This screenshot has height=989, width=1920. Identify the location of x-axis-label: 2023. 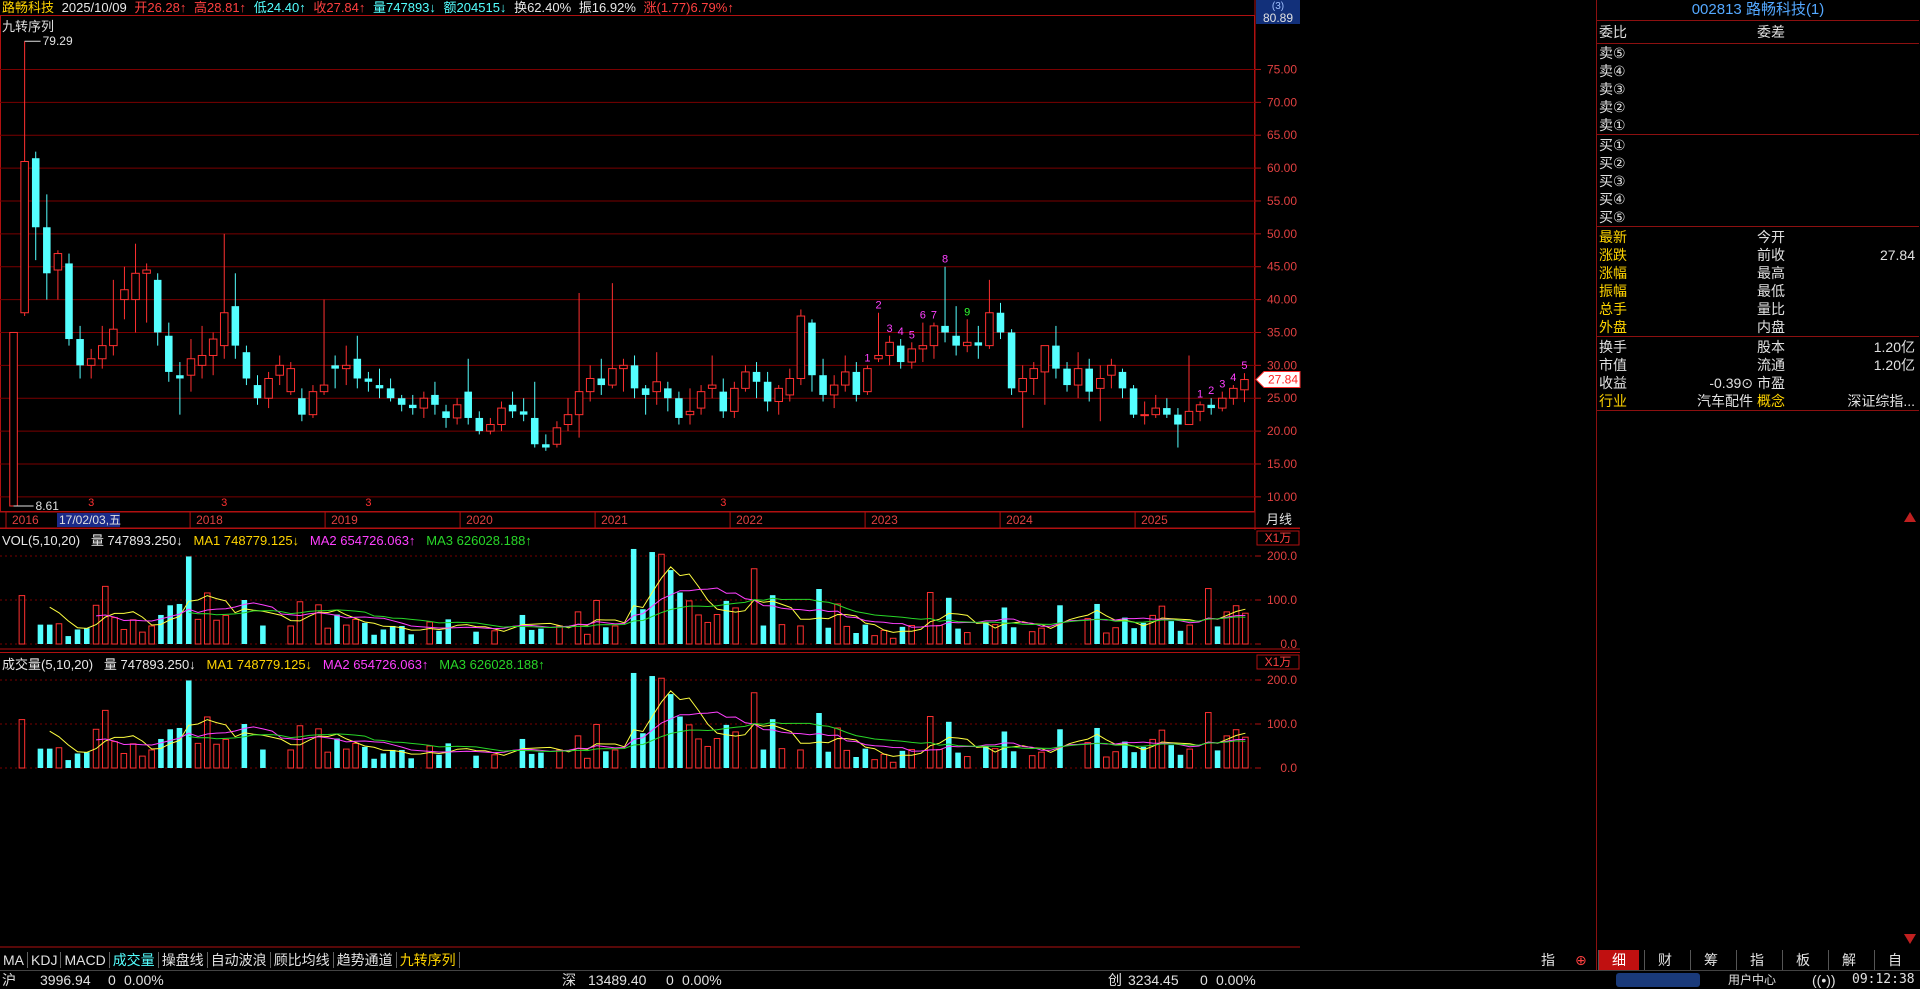
(884, 520).